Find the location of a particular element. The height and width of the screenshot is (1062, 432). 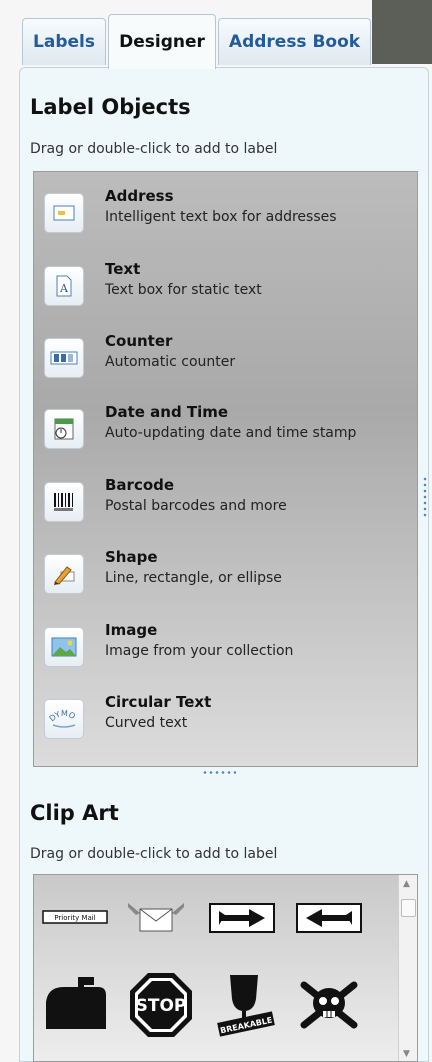

object-counter: Counter Automatic counter is located at coordinates (224, 362).